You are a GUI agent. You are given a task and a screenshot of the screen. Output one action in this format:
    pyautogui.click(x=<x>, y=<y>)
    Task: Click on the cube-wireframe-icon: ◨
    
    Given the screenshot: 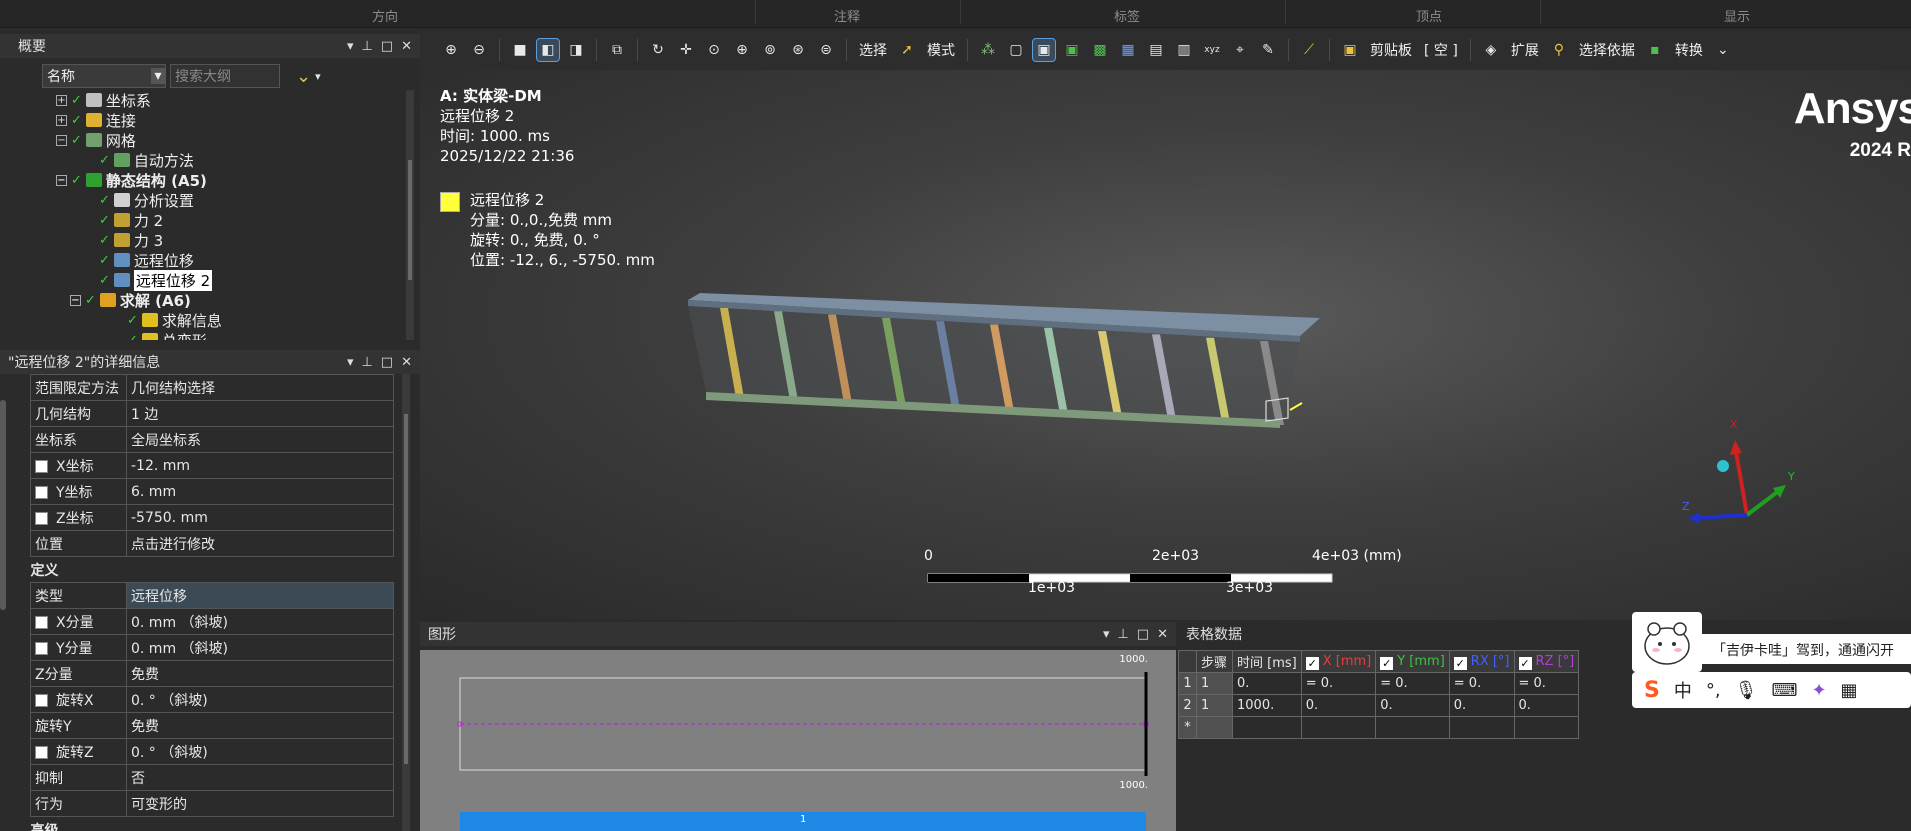 What is the action you would take?
    pyautogui.click(x=576, y=50)
    